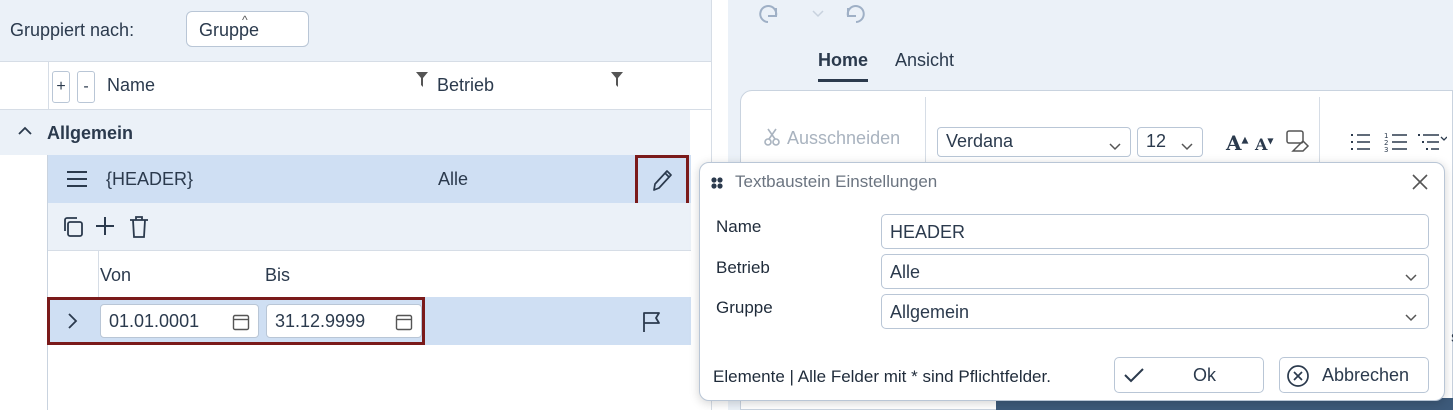 The height and width of the screenshot is (410, 1453). I want to click on column-header-name: Name, so click(131, 85).